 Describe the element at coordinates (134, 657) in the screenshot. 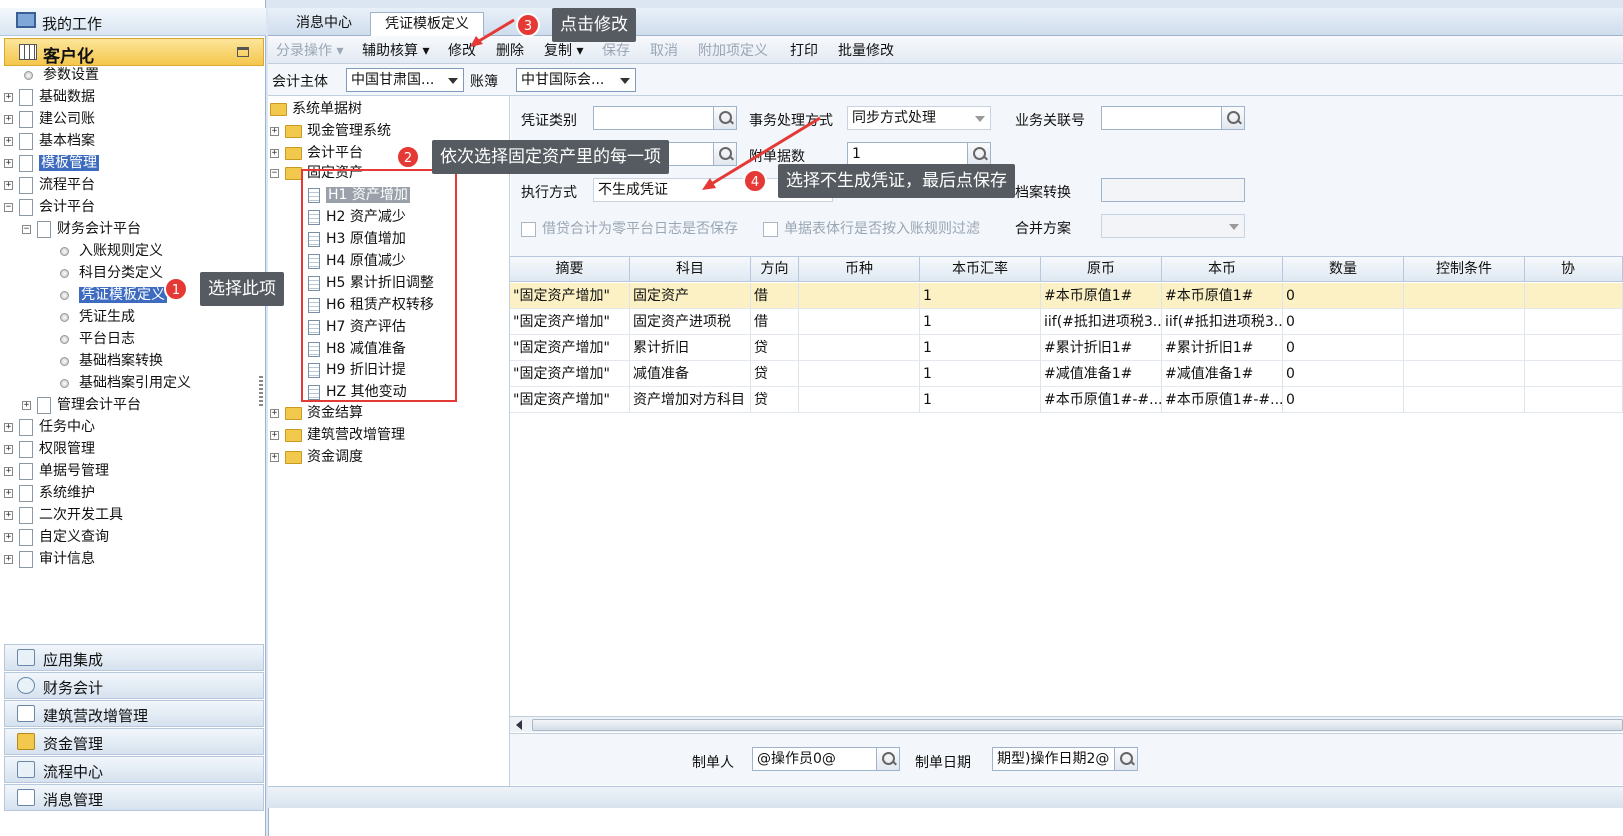

I see `nav-app-integration: 应用集成` at that location.